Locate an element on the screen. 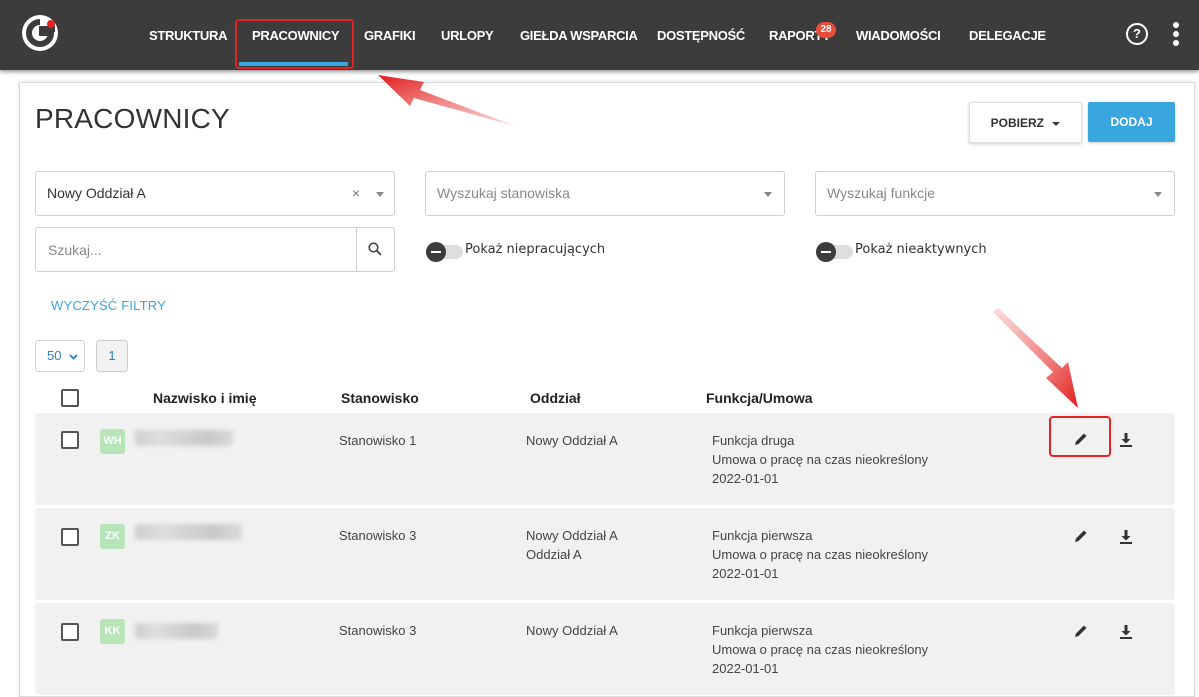 This screenshot has width=1199, height=697. branch-select: Nowy Oddział A × is located at coordinates (215, 193).